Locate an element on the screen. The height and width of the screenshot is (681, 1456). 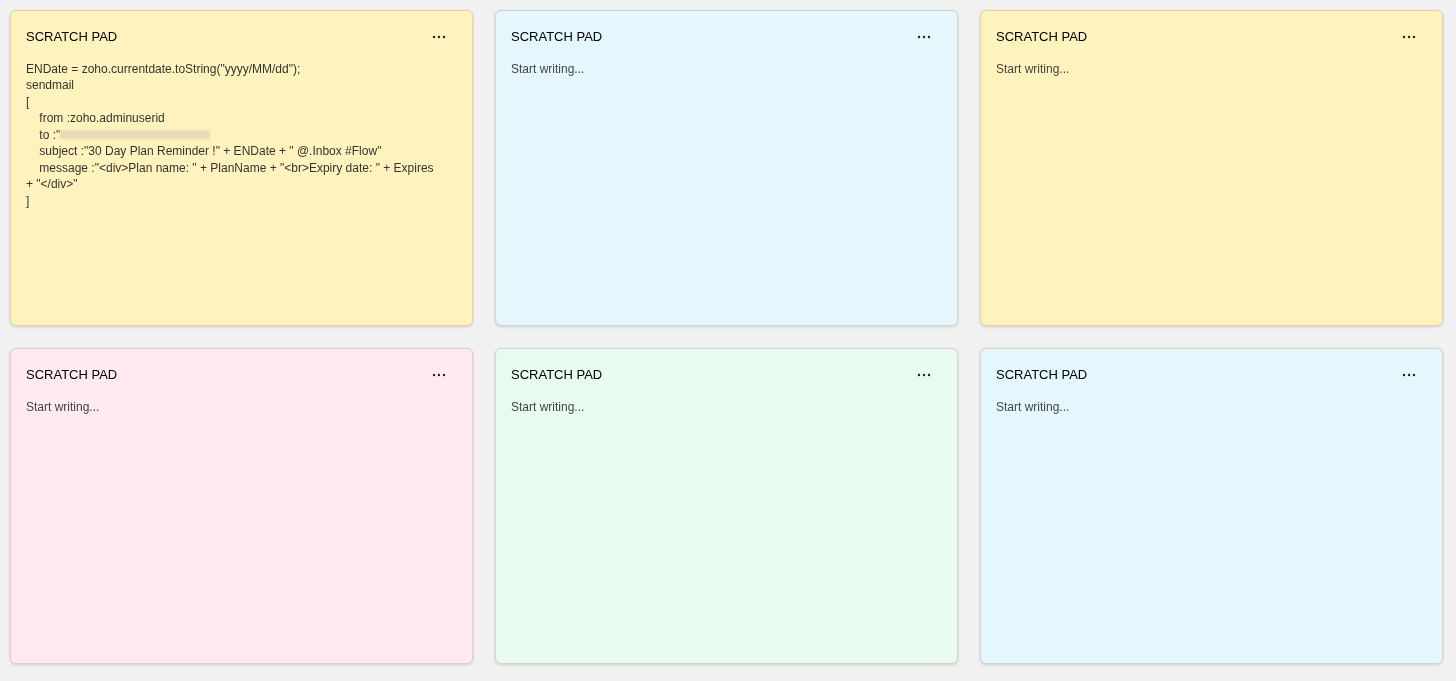
code-line: message :"<div>Plan name: " + PlanName + "<br>Expiry date: " + Expires is located at coordinates (236, 167).